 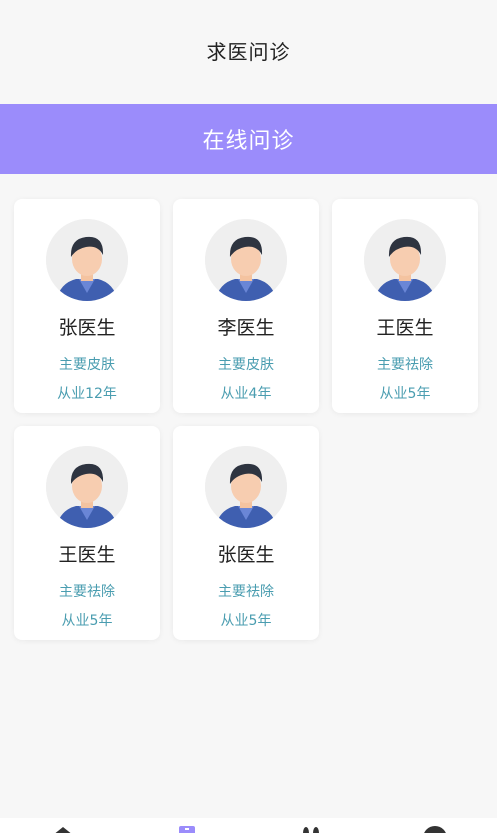 I want to click on bottom-tab-bar, so click(x=248, y=825).